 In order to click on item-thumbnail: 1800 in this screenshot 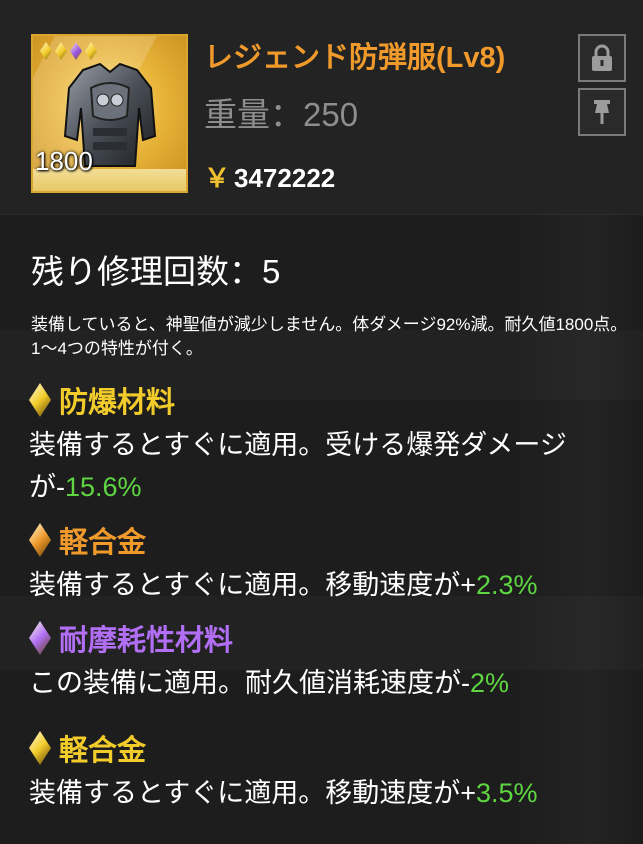, I will do `click(109, 113)`.